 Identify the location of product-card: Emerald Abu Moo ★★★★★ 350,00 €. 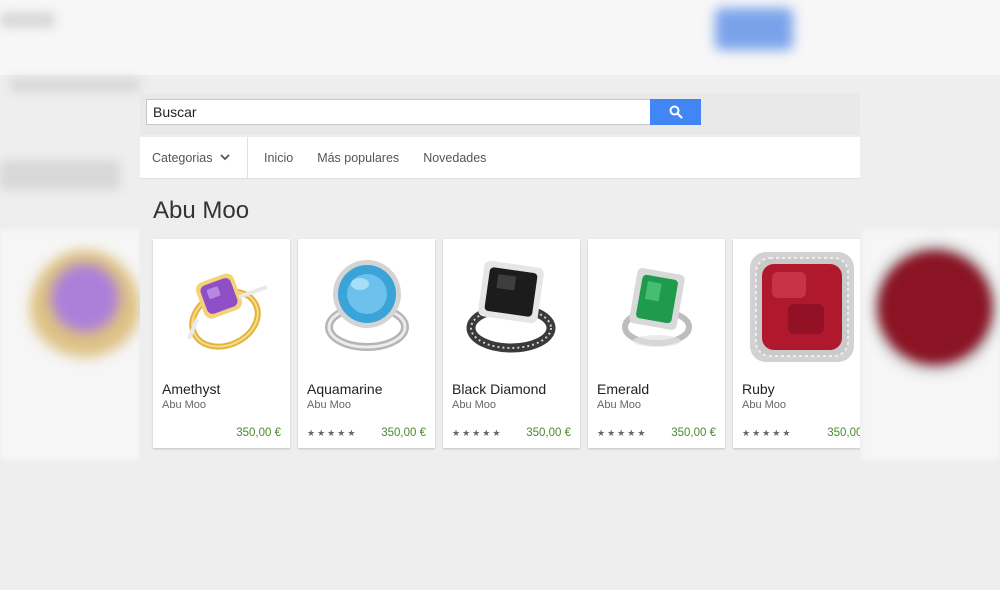
(656, 343).